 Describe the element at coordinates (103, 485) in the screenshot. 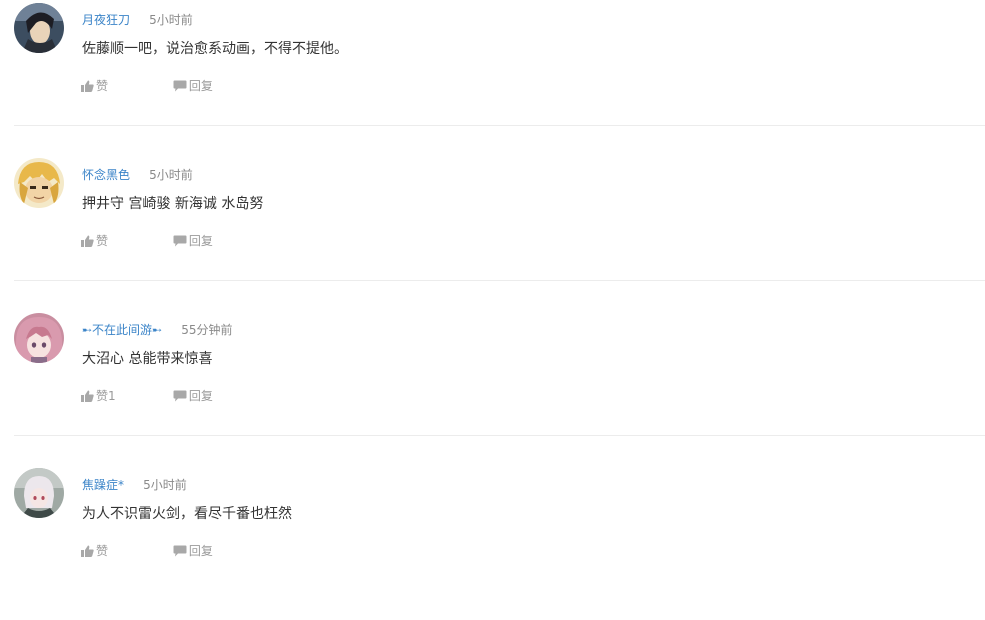

I see `username: 焦躁症*` at that location.